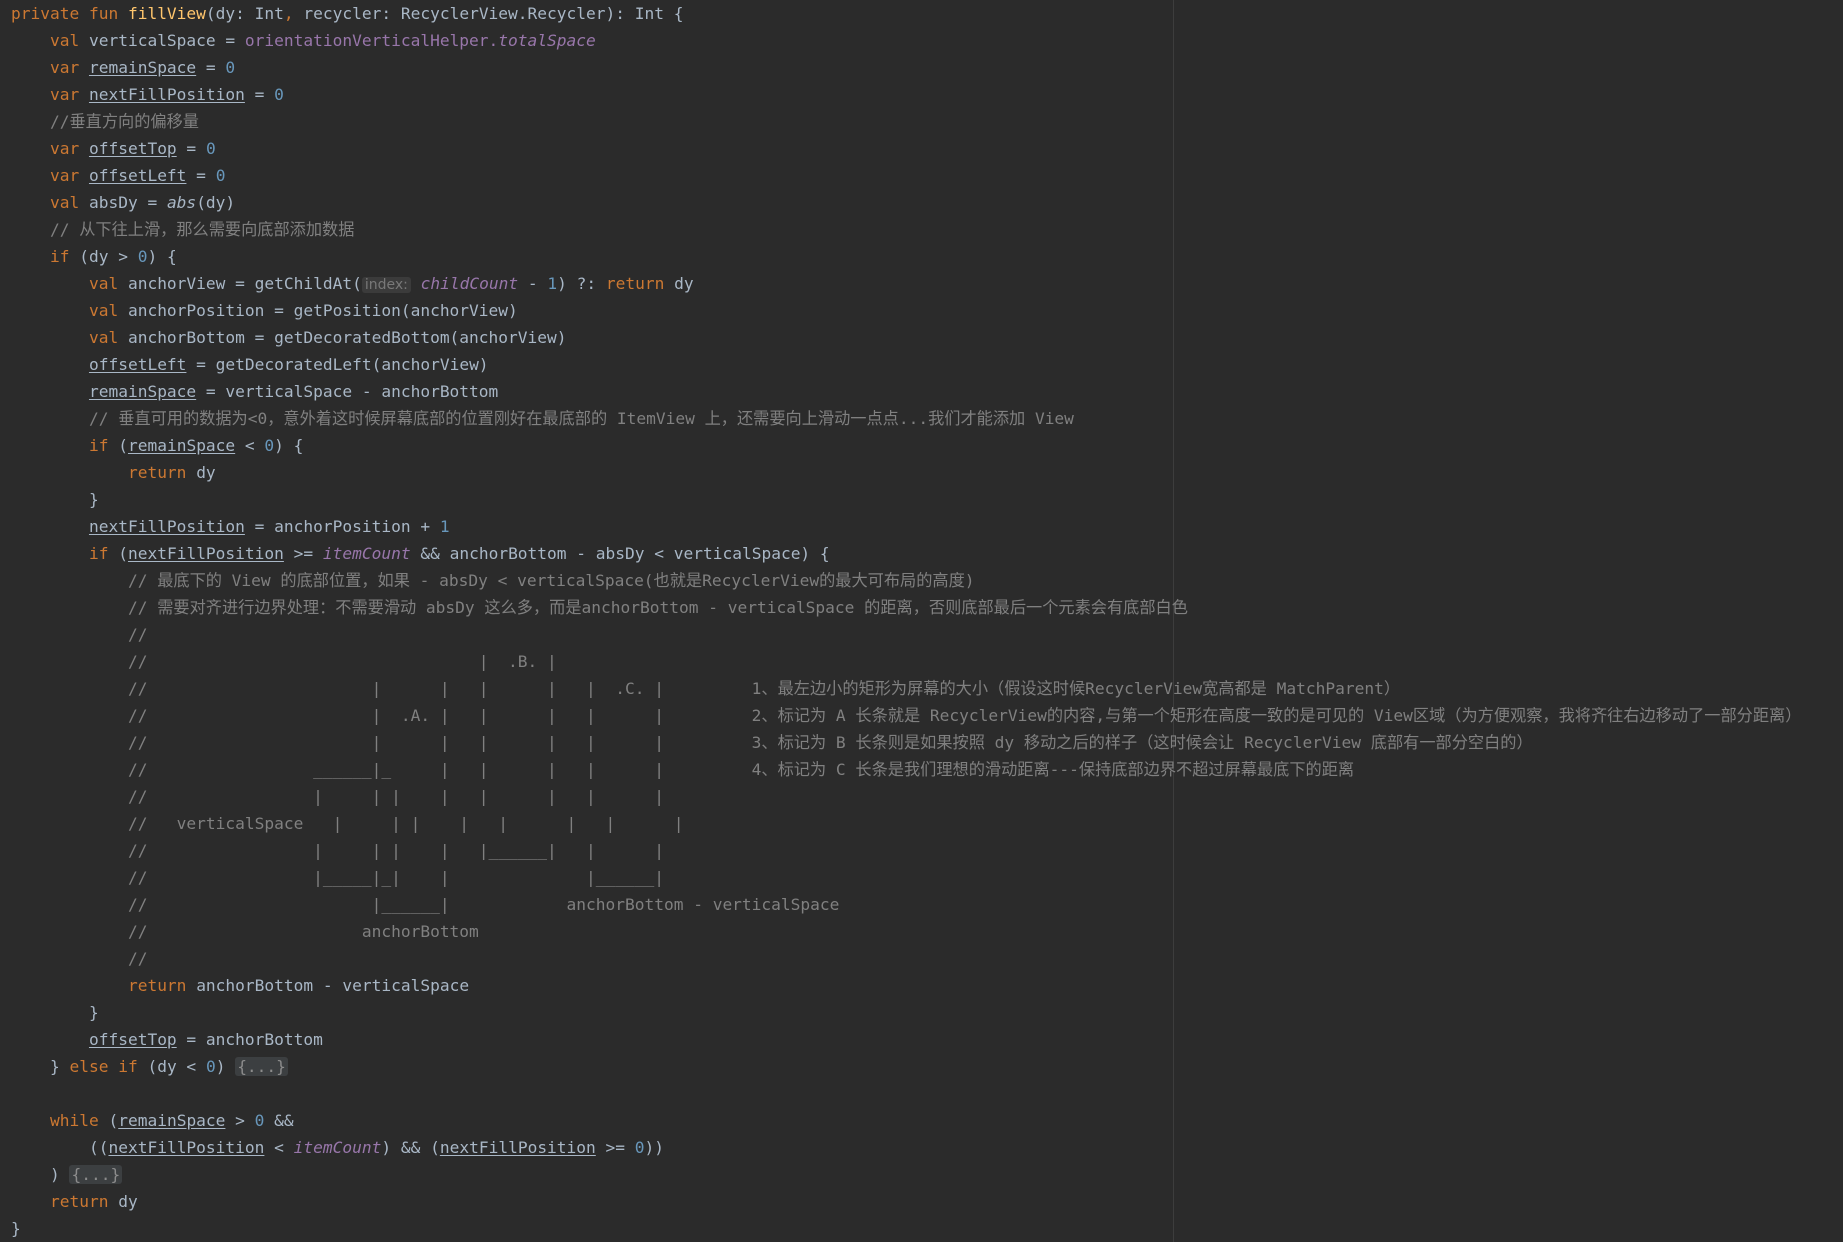 This screenshot has width=1843, height=1242. I want to click on code-comment: // anchorBottom, so click(303, 931).